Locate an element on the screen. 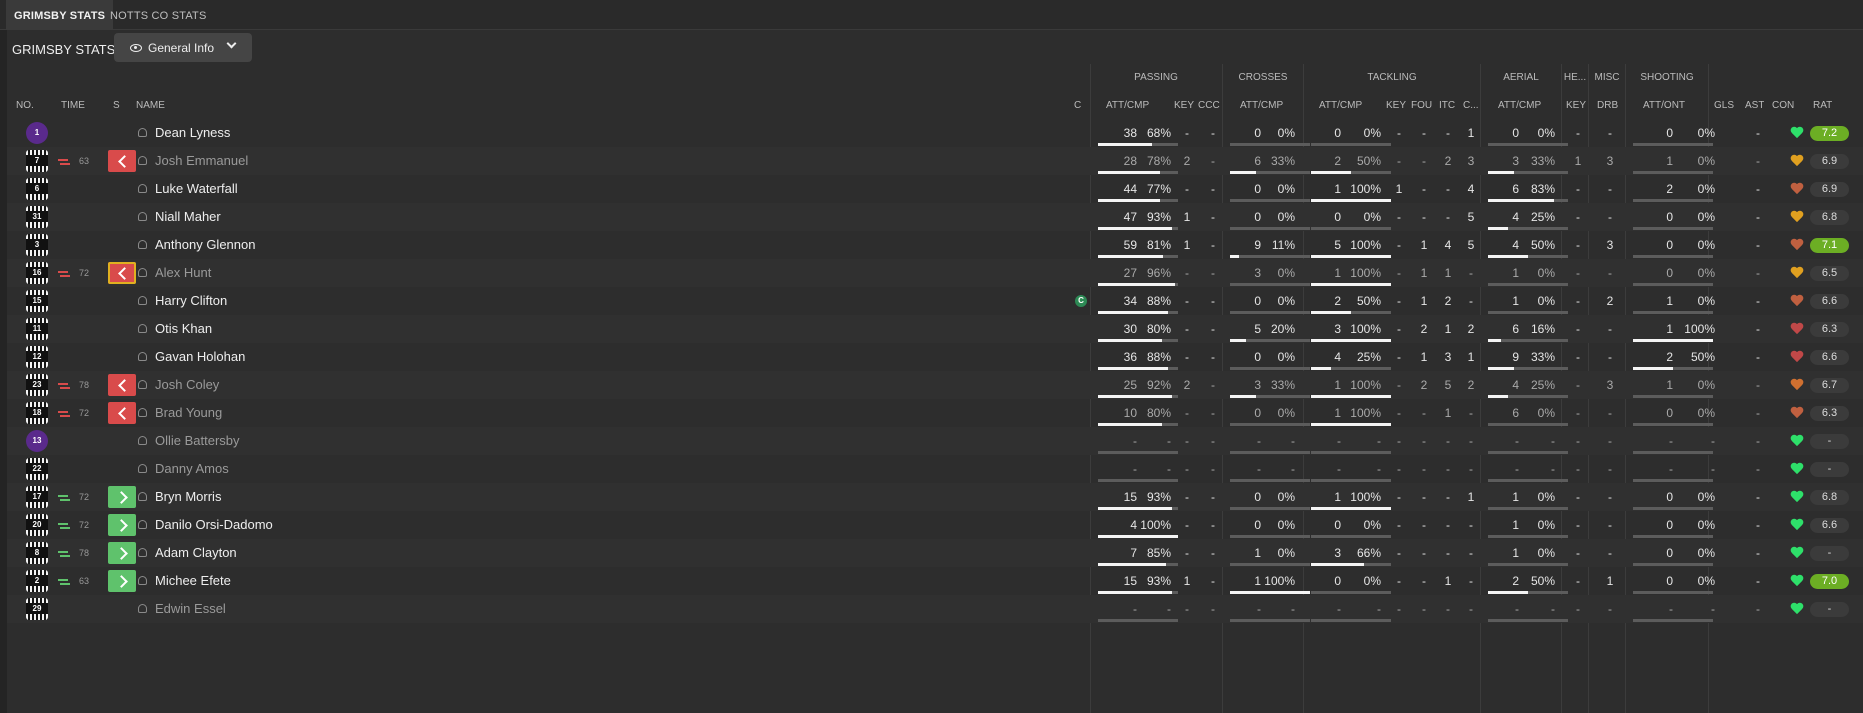 Image resolution: width=1863 pixels, height=713 pixels. tackle-c: - is located at coordinates (1471, 581).